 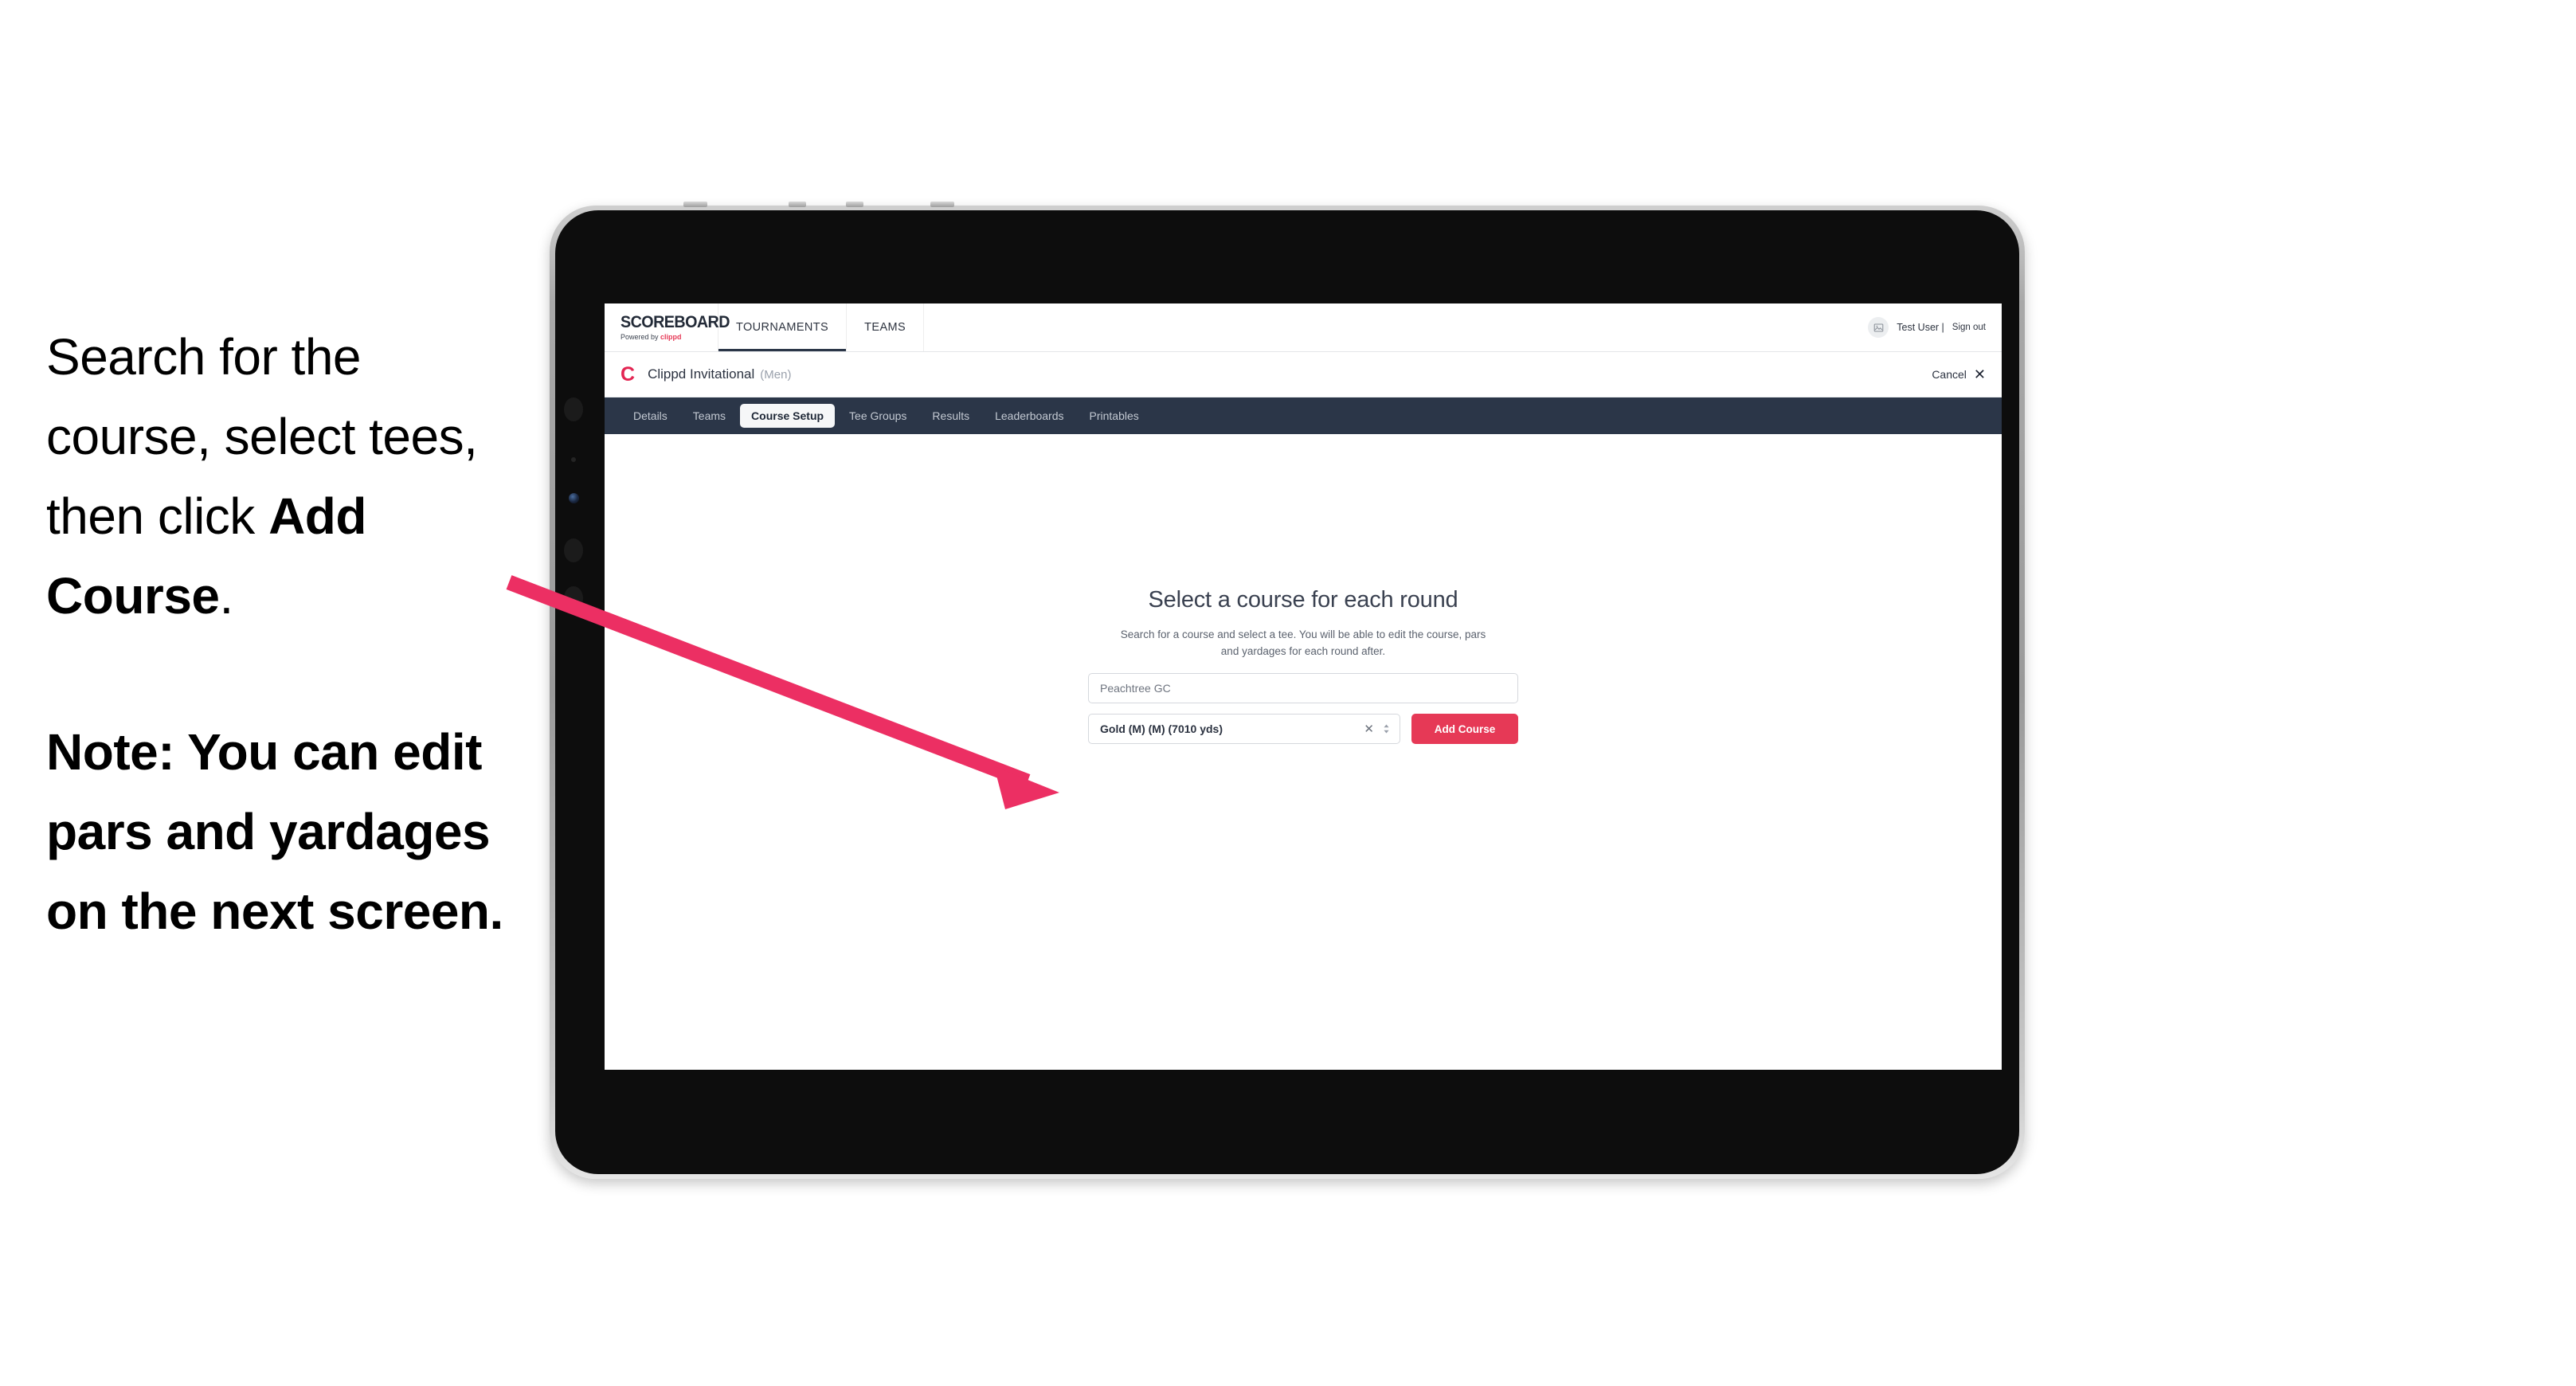 I want to click on tee-selection-row: Gold (M) (M) (7010 yds) ✕ Add Course, so click(x=1303, y=729).